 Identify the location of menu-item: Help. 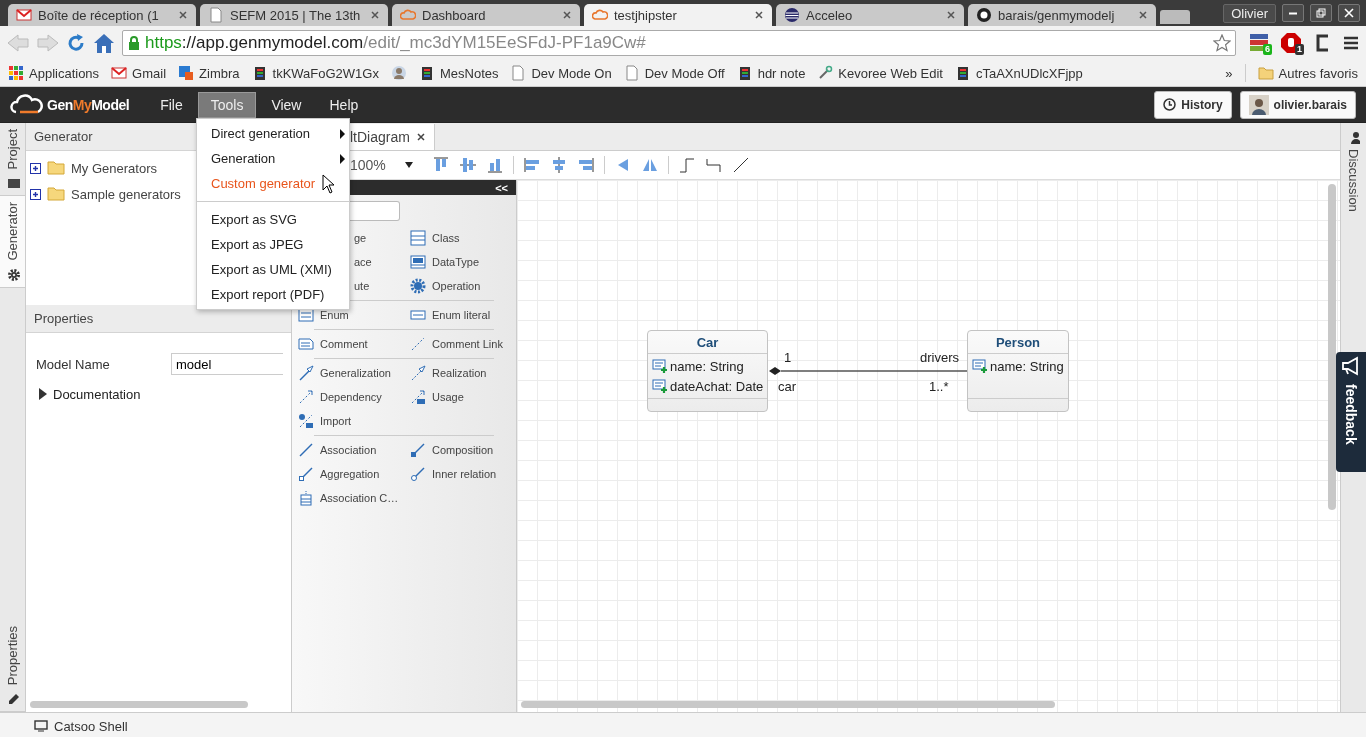
(344, 104).